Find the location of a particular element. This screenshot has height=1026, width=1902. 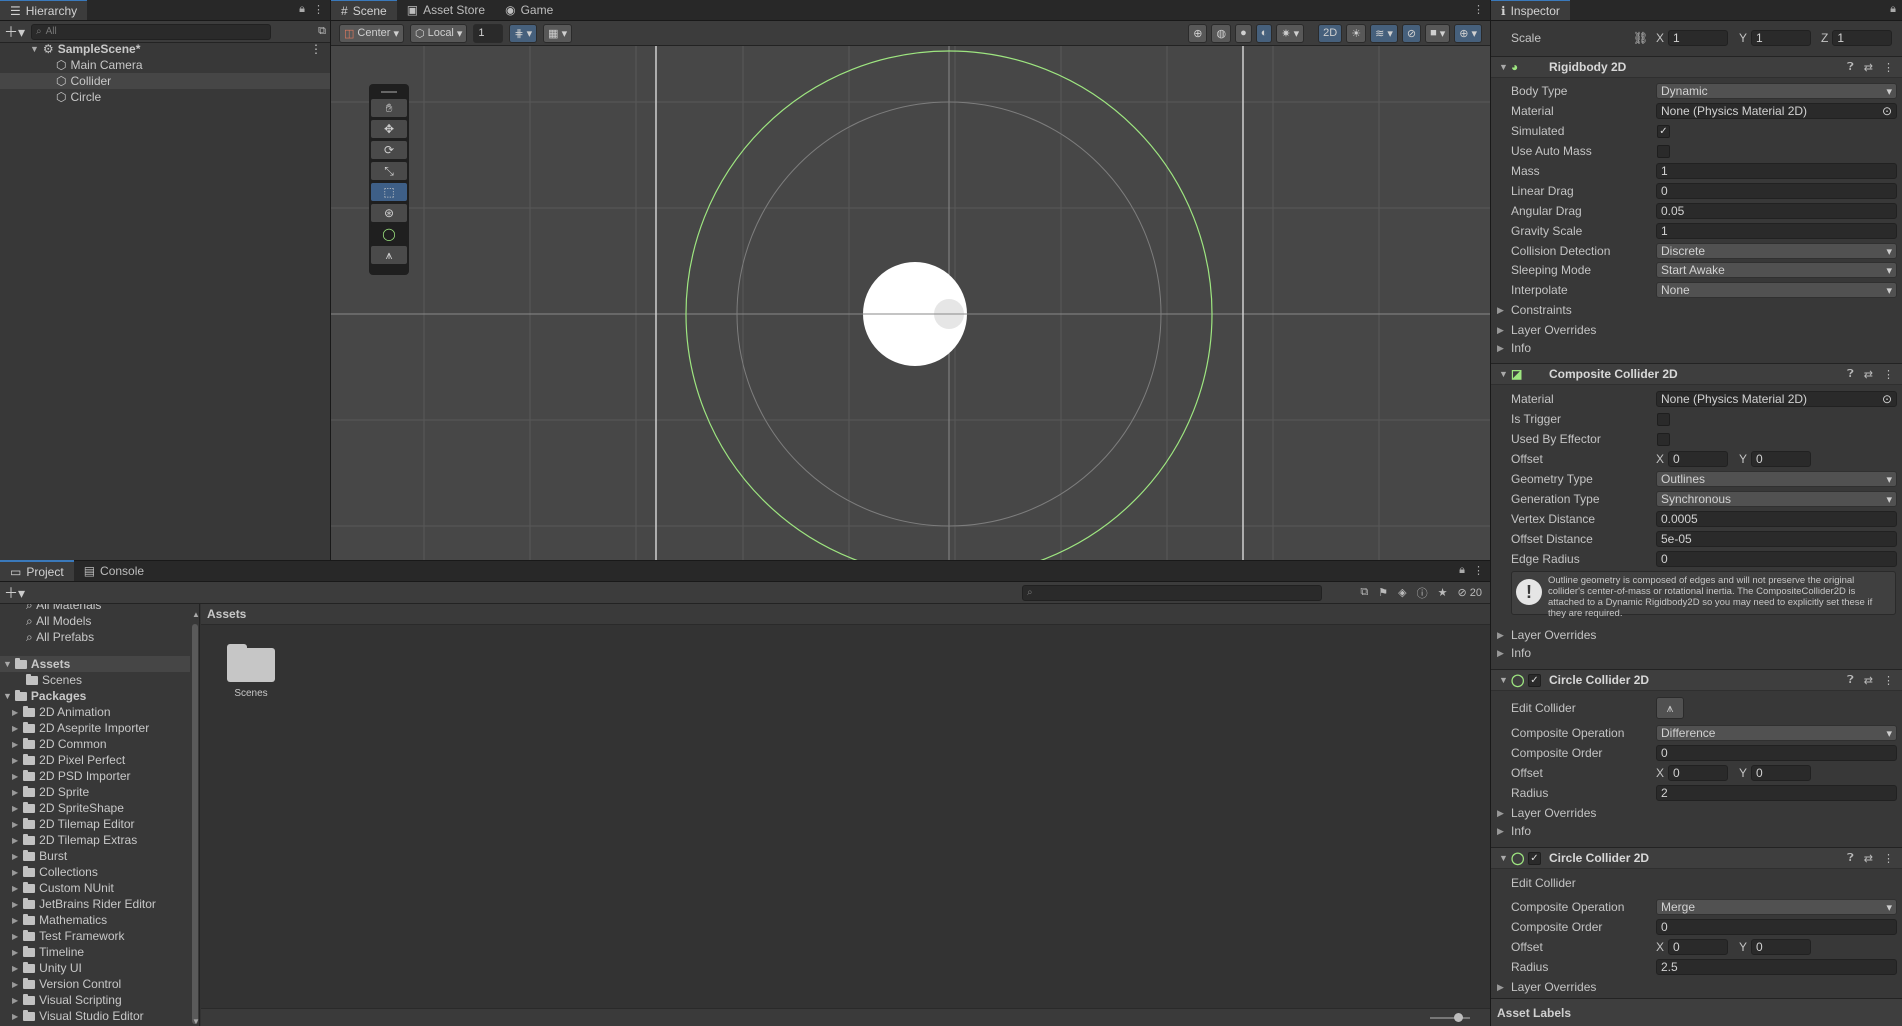

hierarchy-item-collider: ⬡ Collider is located at coordinates (165, 81).